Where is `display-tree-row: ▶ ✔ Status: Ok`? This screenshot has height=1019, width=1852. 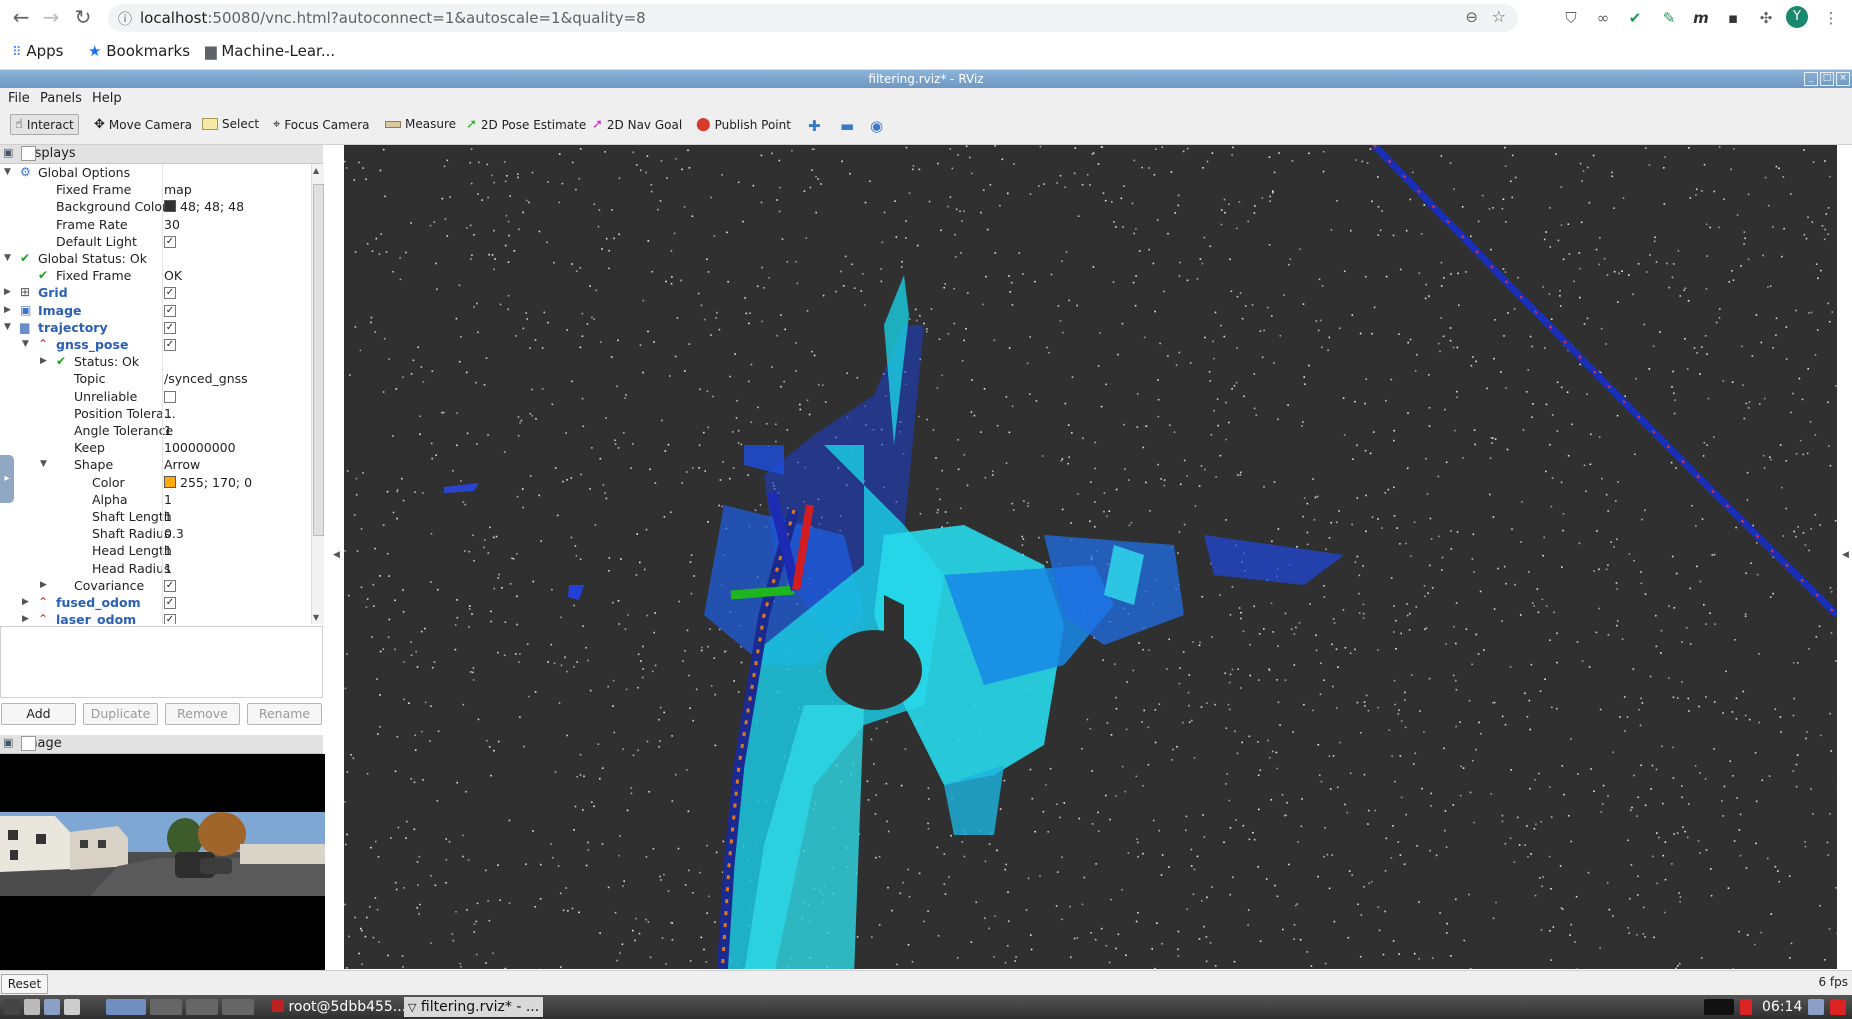 display-tree-row: ▶ ✔ Status: Ok is located at coordinates (155, 361).